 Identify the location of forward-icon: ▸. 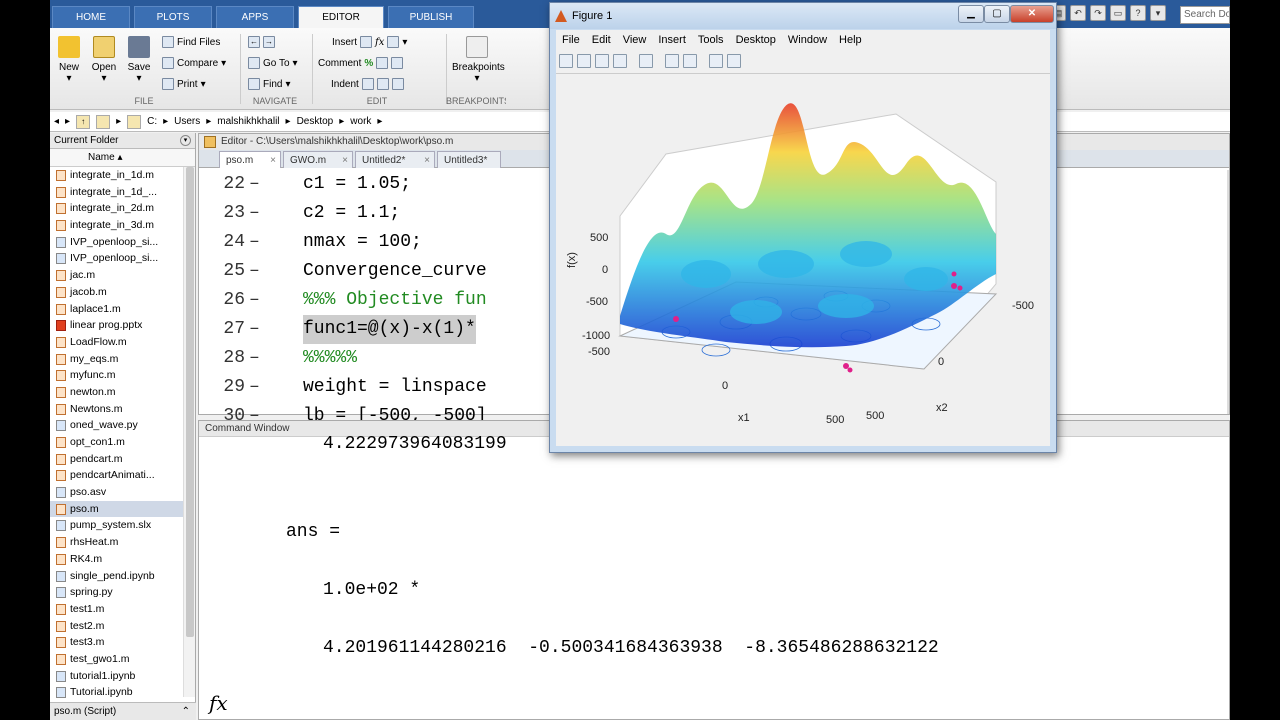
(67, 121).